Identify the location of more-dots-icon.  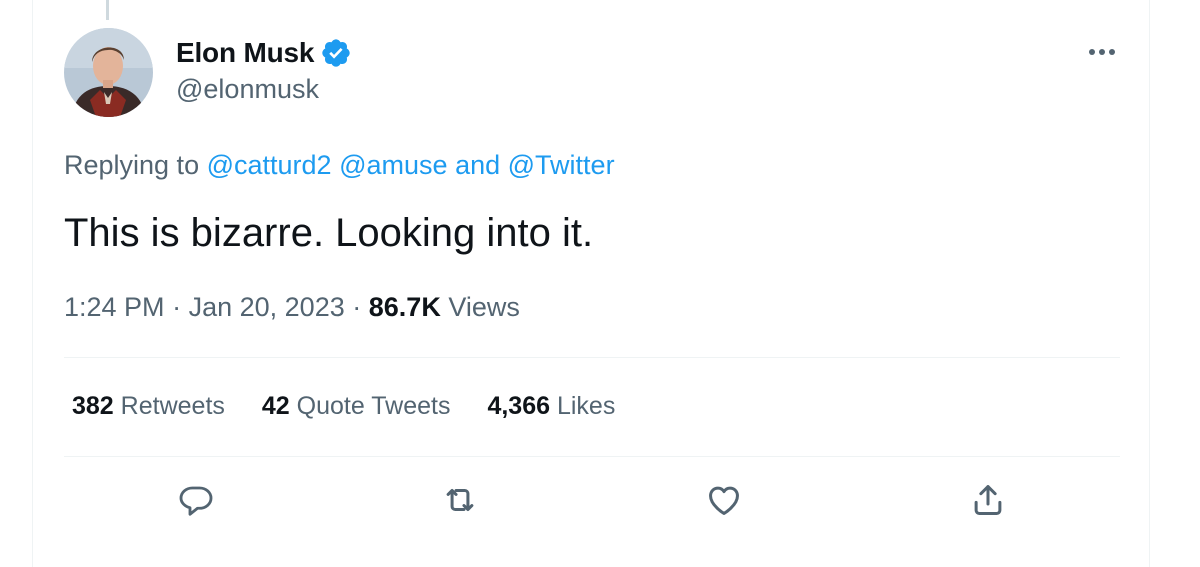
(1102, 52).